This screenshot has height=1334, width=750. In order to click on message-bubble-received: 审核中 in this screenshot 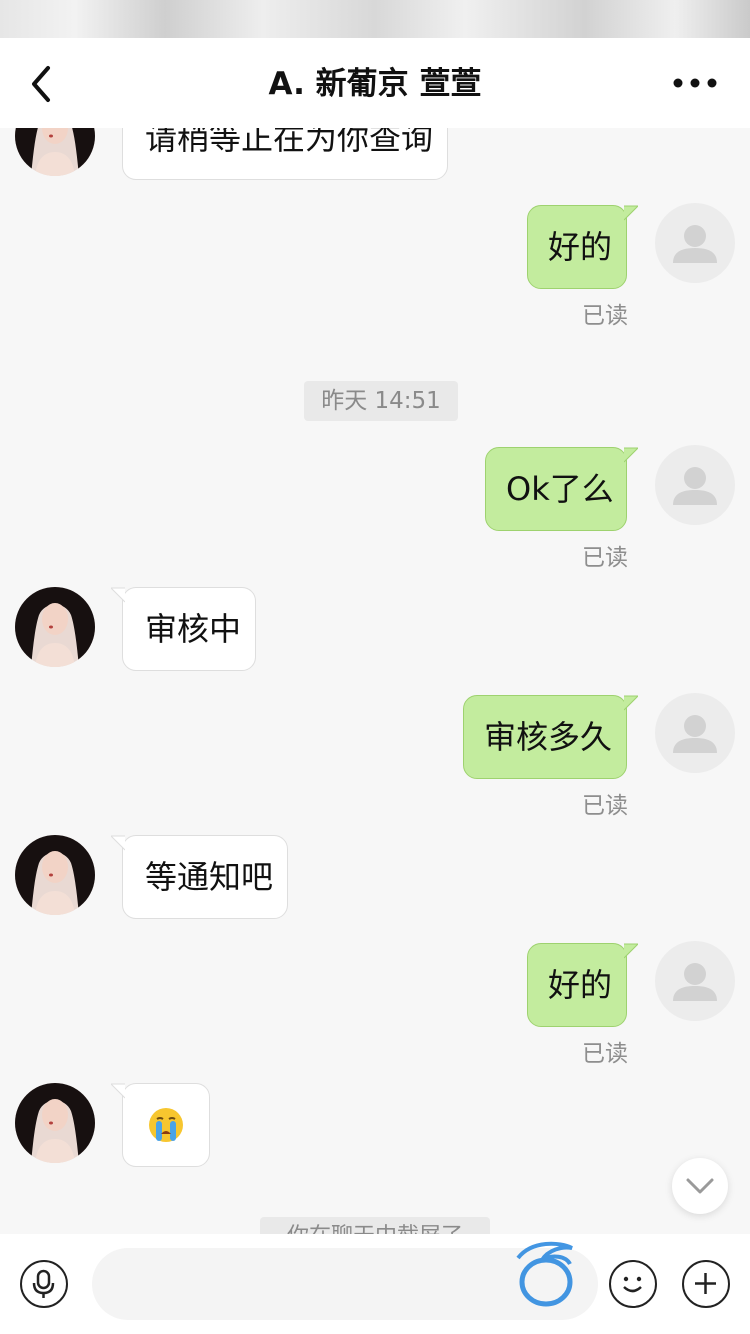, I will do `click(183, 629)`.